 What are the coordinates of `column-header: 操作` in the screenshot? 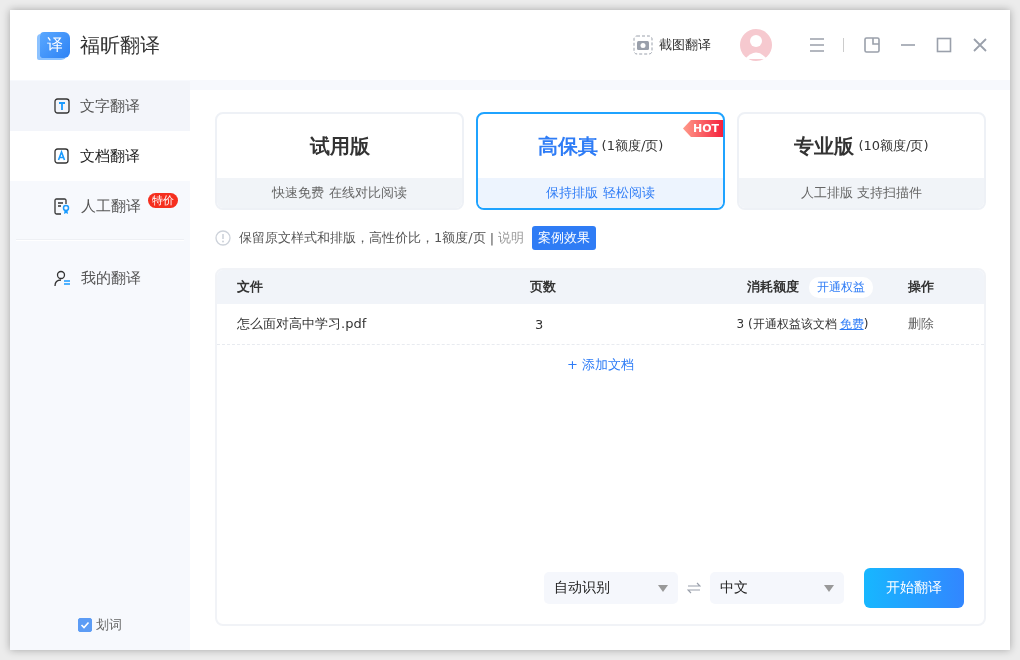 It's located at (920, 287).